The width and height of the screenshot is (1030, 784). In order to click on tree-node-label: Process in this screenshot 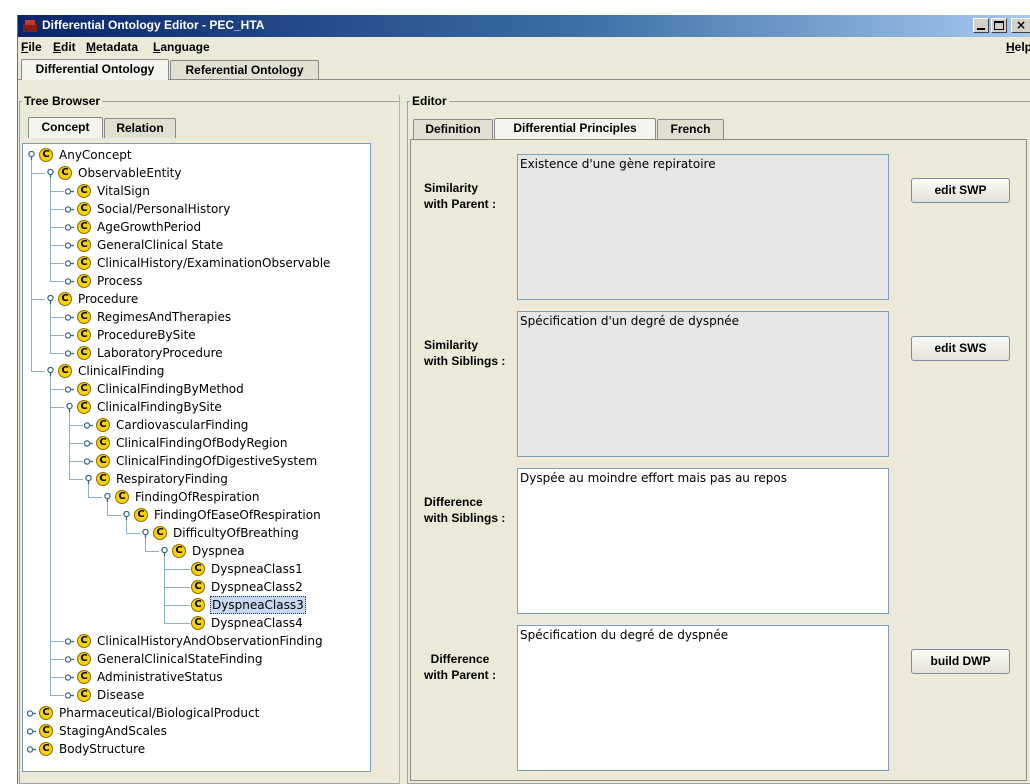, I will do `click(120, 281)`.